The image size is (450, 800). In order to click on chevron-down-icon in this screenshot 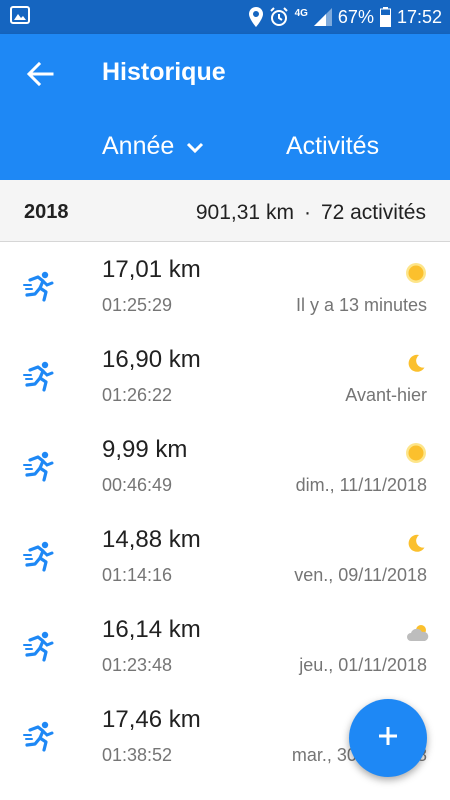, I will do `click(195, 146)`.